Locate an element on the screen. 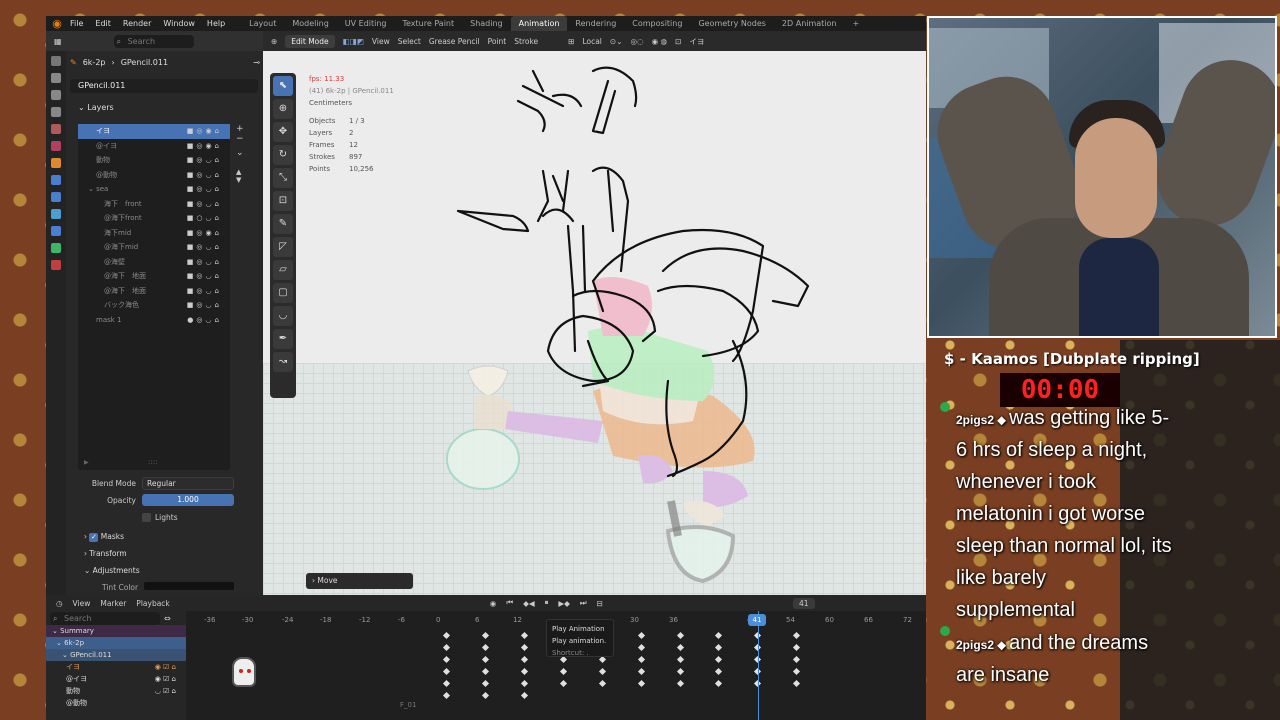 This screenshot has width=1280, height=720. tint-color-swatch is located at coordinates (189, 586).